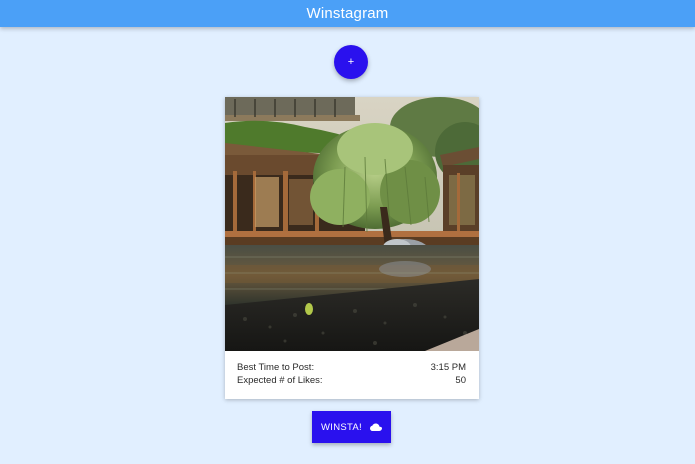 The image size is (695, 464). Describe the element at coordinates (276, 367) in the screenshot. I see `best-time-label: Best Time to Post:` at that location.